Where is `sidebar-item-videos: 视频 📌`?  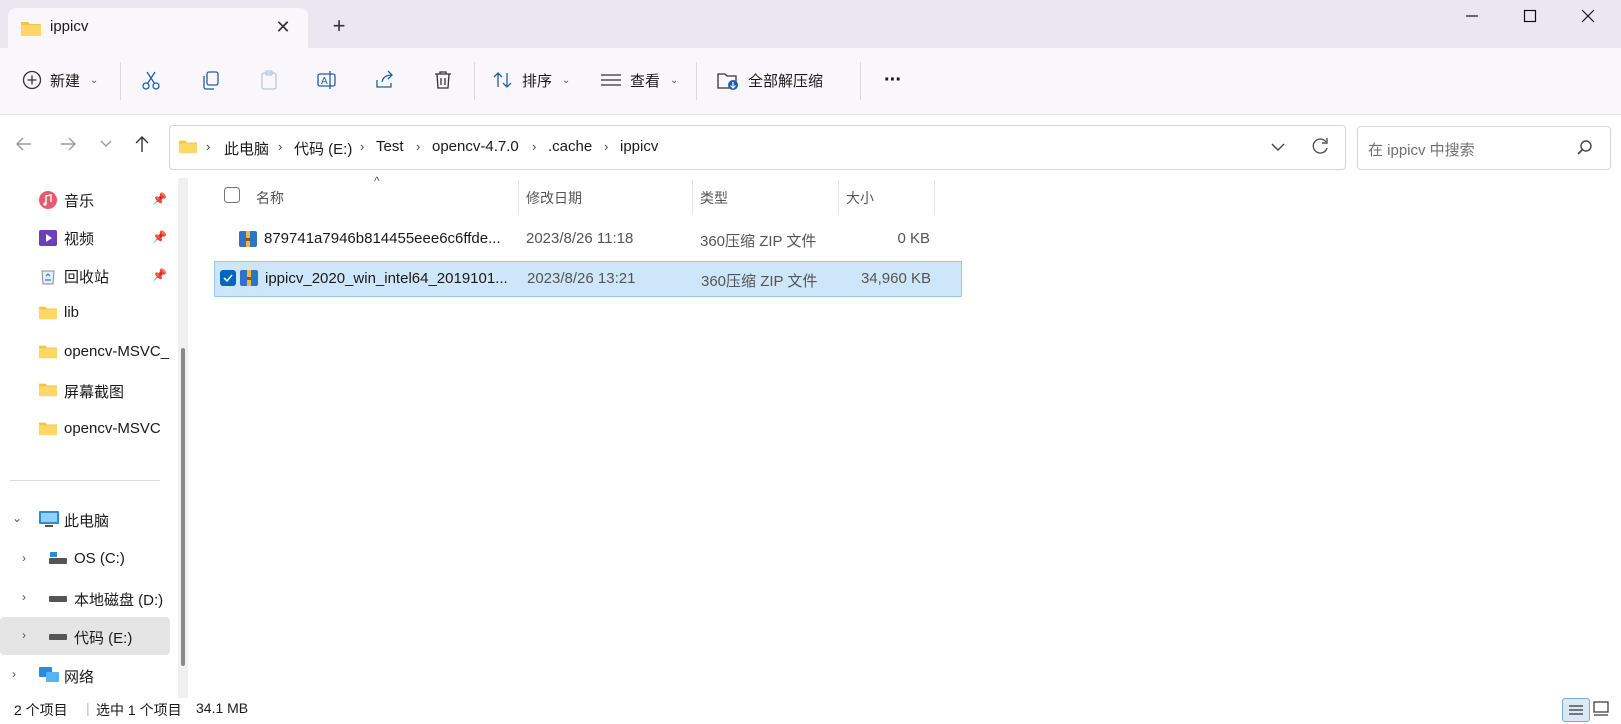 sidebar-item-videos: 视频 📌 is located at coordinates (85, 237).